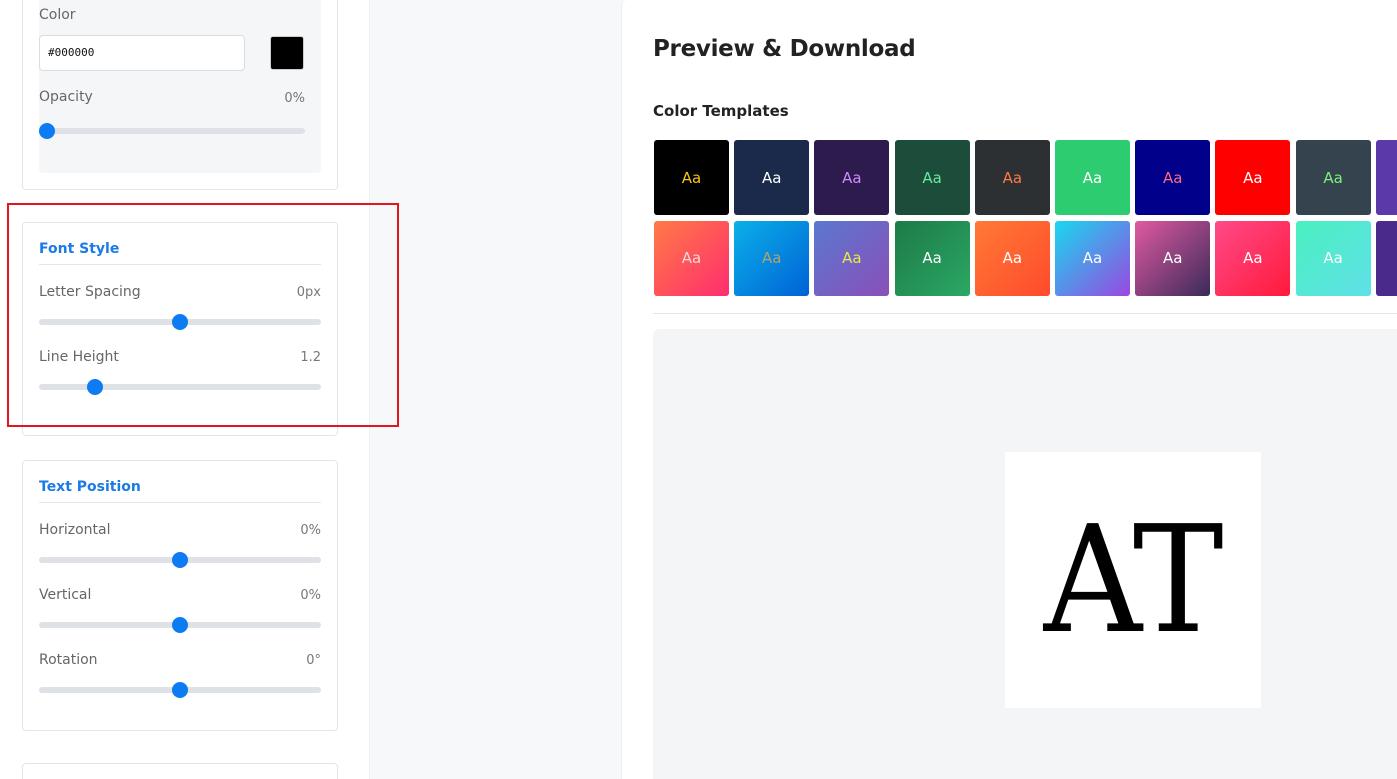 The height and width of the screenshot is (779, 1397). Describe the element at coordinates (79, 249) in the screenshot. I see `font-style-title: Font Style` at that location.